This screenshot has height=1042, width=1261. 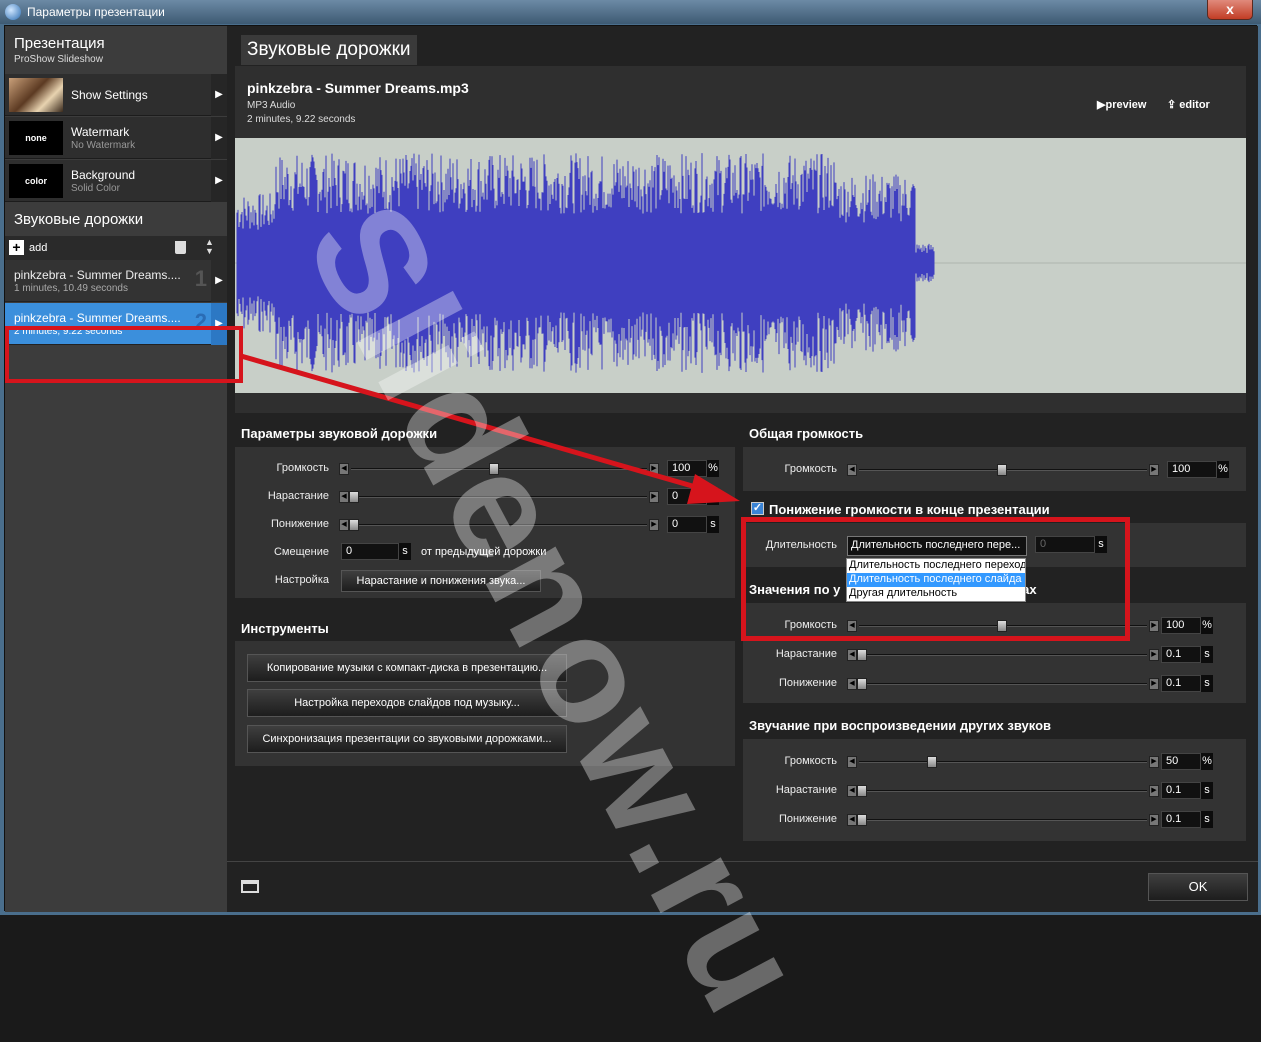 What do you see at coordinates (96, 12) in the screenshot?
I see `window-title: Параметры презентации` at bounding box center [96, 12].